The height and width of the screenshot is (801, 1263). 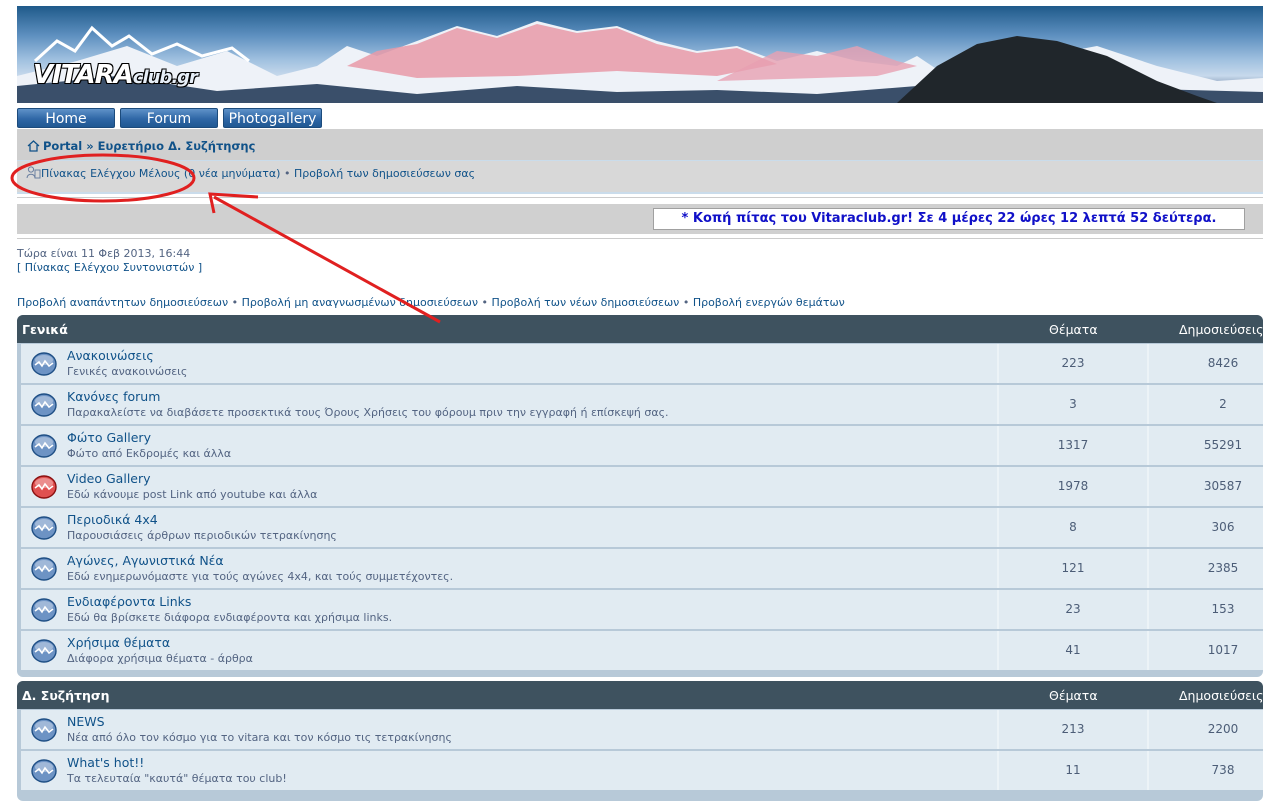 What do you see at coordinates (1206, 568) in the screenshot?
I see `posts-count: 2385` at bounding box center [1206, 568].